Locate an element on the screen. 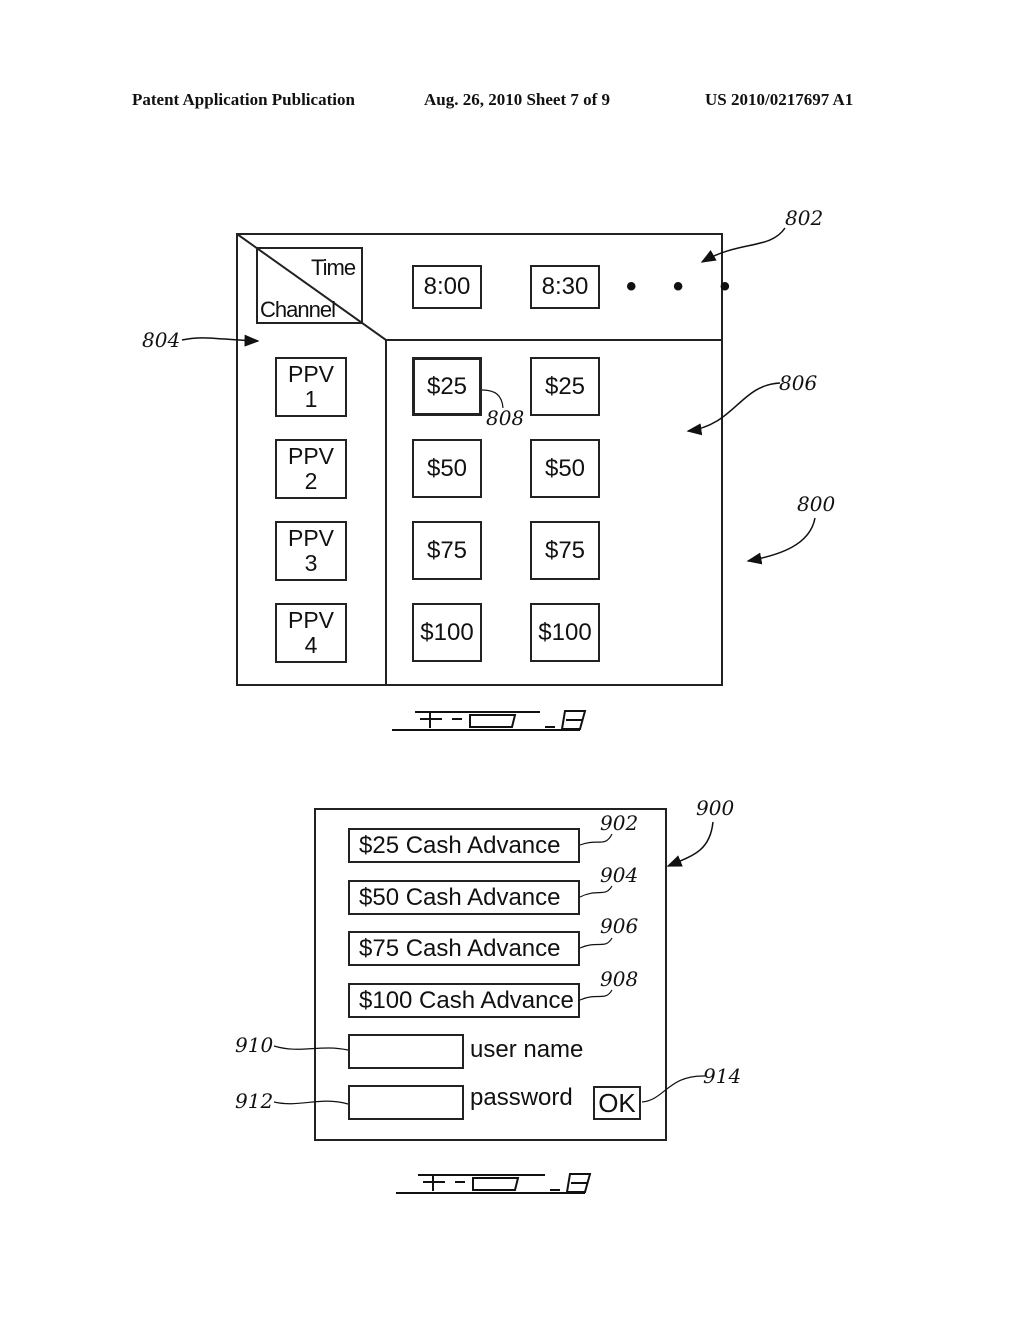 Image resolution: width=1024 pixels, height=1320 pixels. time-slot-8-00: 8:00 is located at coordinates (447, 287).